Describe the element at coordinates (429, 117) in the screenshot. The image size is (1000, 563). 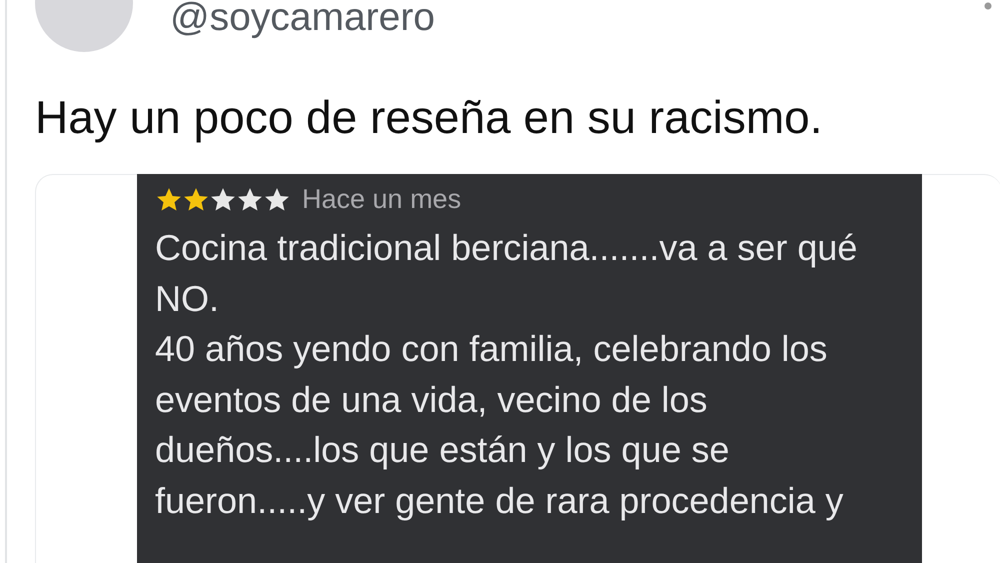
I see `tweet-text: Hay un poco de reseña en su racismo.` at that location.